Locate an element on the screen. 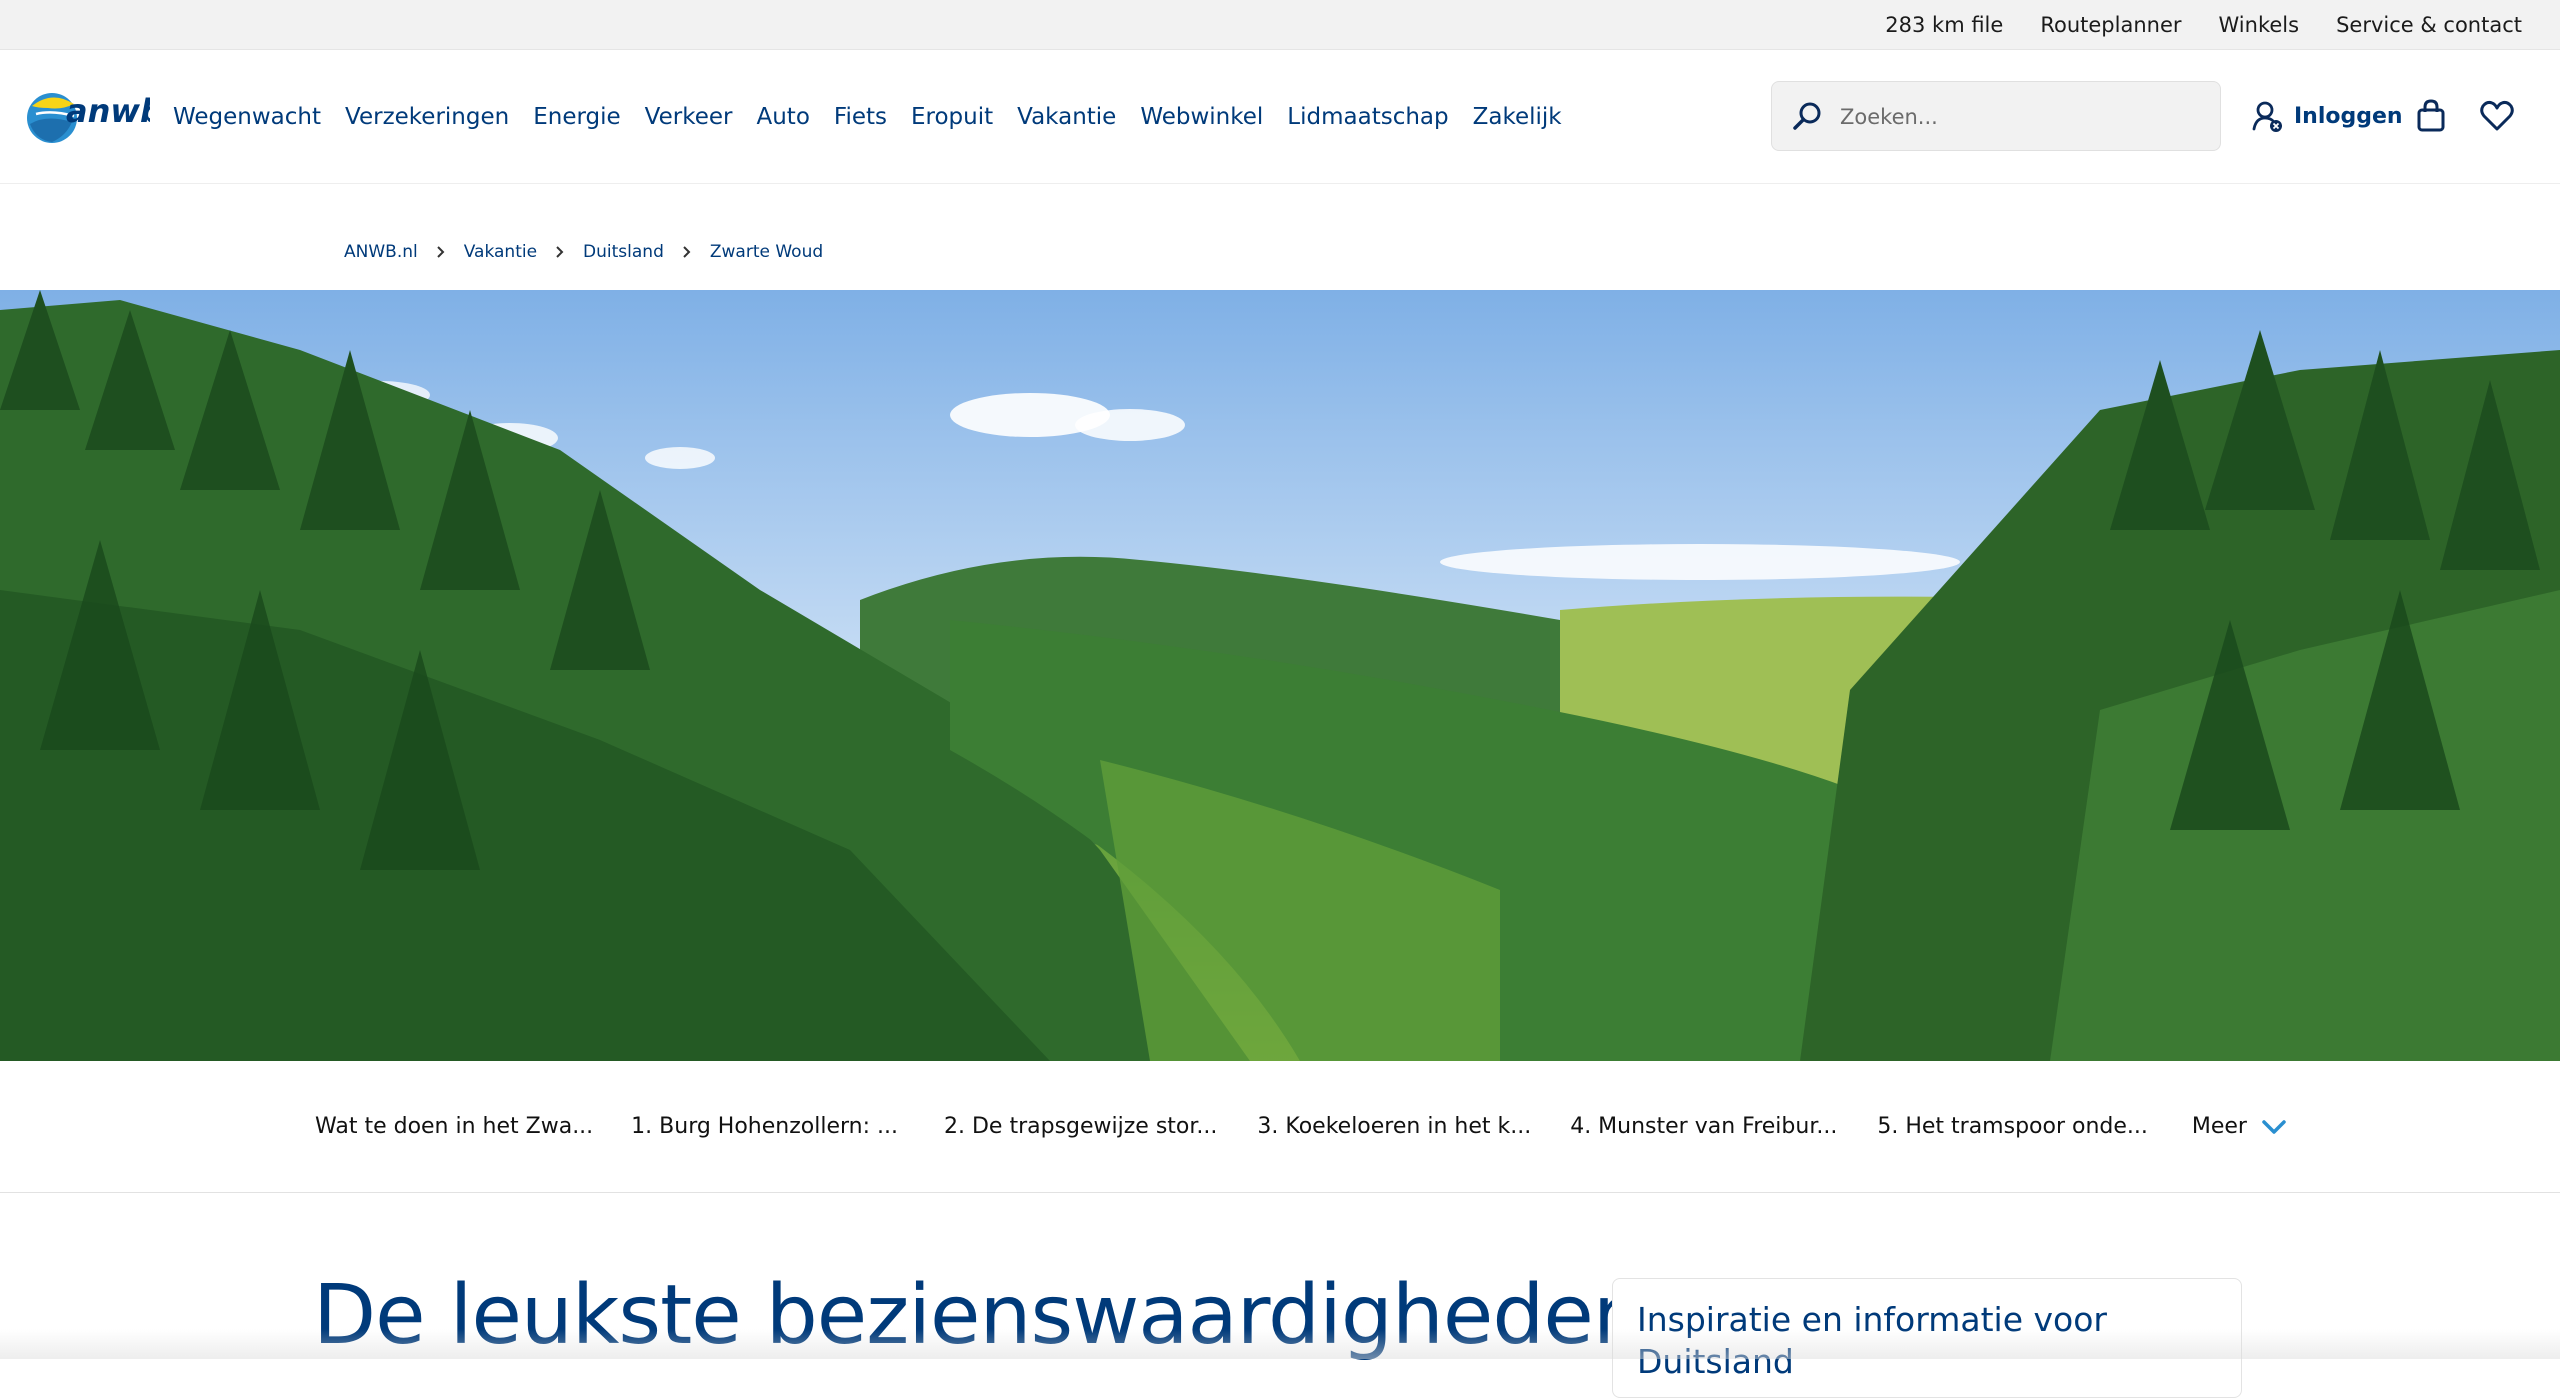 The width and height of the screenshot is (2560, 1398). nav-vakantie: Vakantie is located at coordinates (1066, 117).